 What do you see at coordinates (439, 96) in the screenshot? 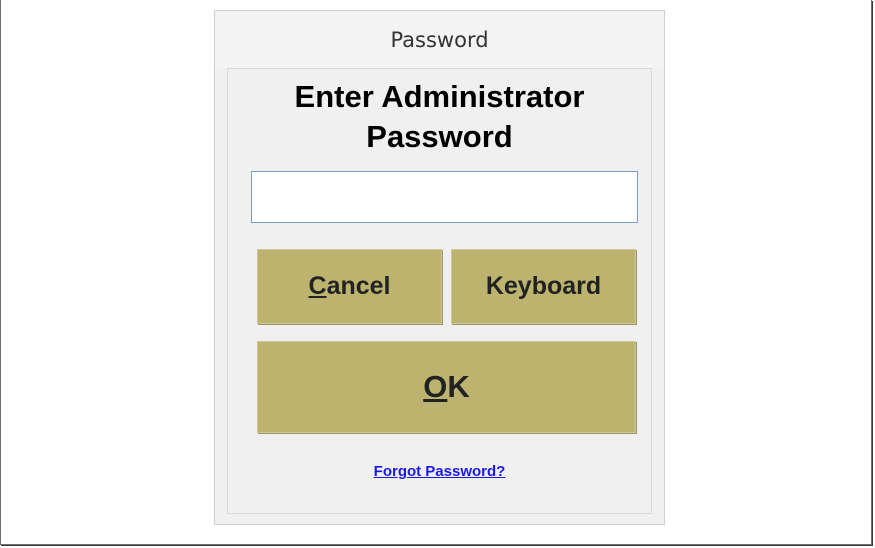
I see `heading-line-1: Enter Administrator` at bounding box center [439, 96].